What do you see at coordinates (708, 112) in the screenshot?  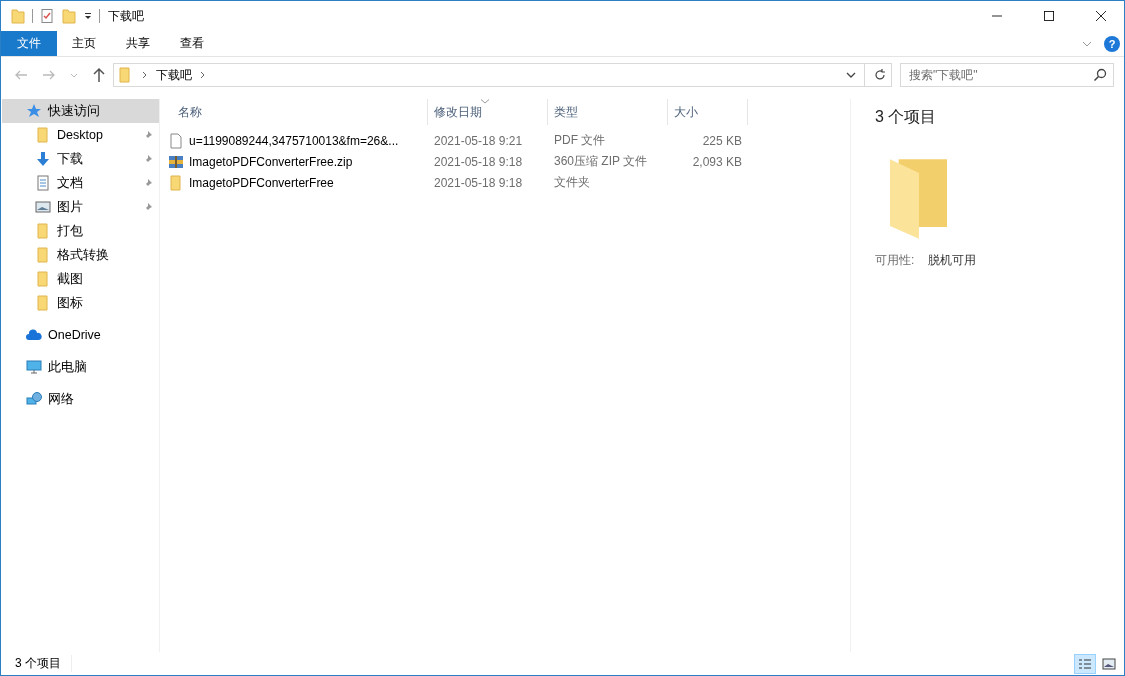 I see `column-header: 大小` at bounding box center [708, 112].